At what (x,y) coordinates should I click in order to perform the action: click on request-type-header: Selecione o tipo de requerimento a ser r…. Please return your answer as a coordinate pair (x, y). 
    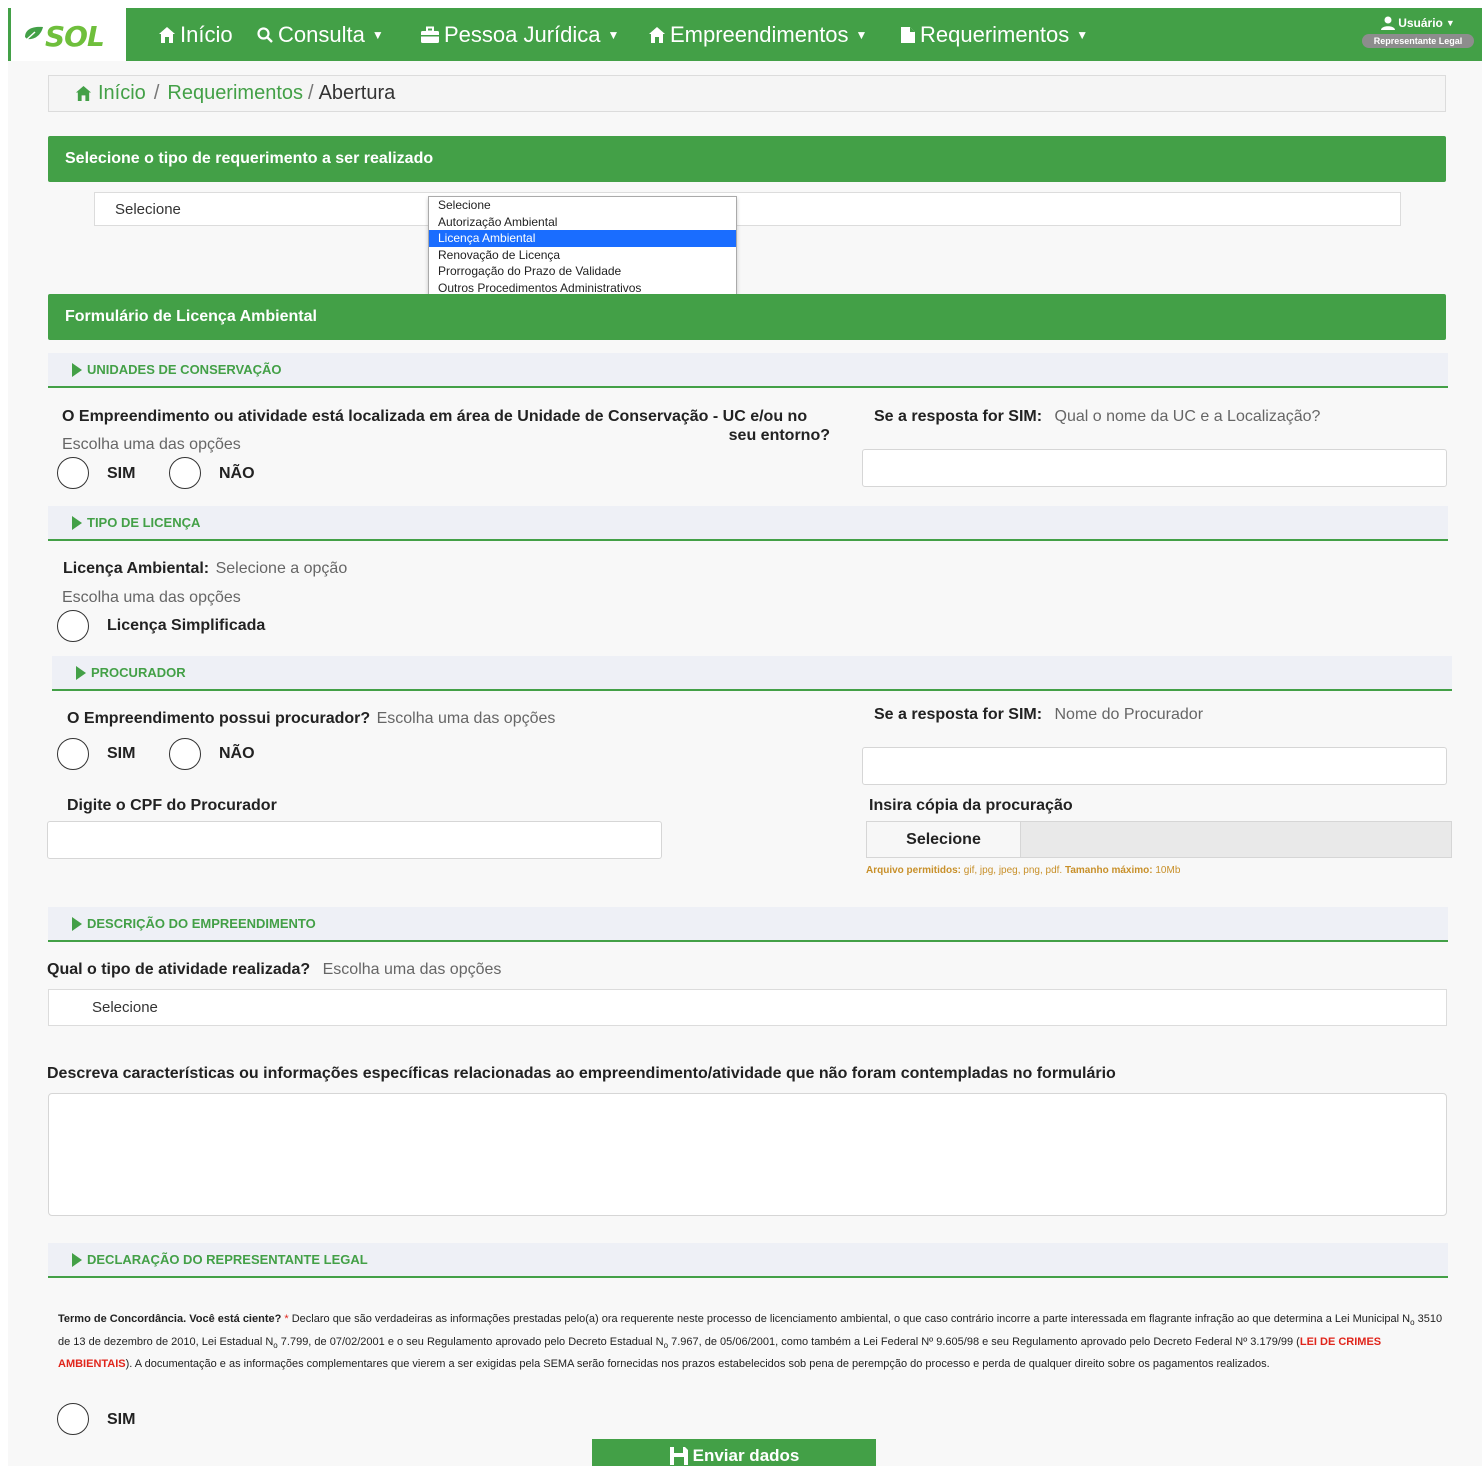
    Looking at the image, I should click on (747, 159).